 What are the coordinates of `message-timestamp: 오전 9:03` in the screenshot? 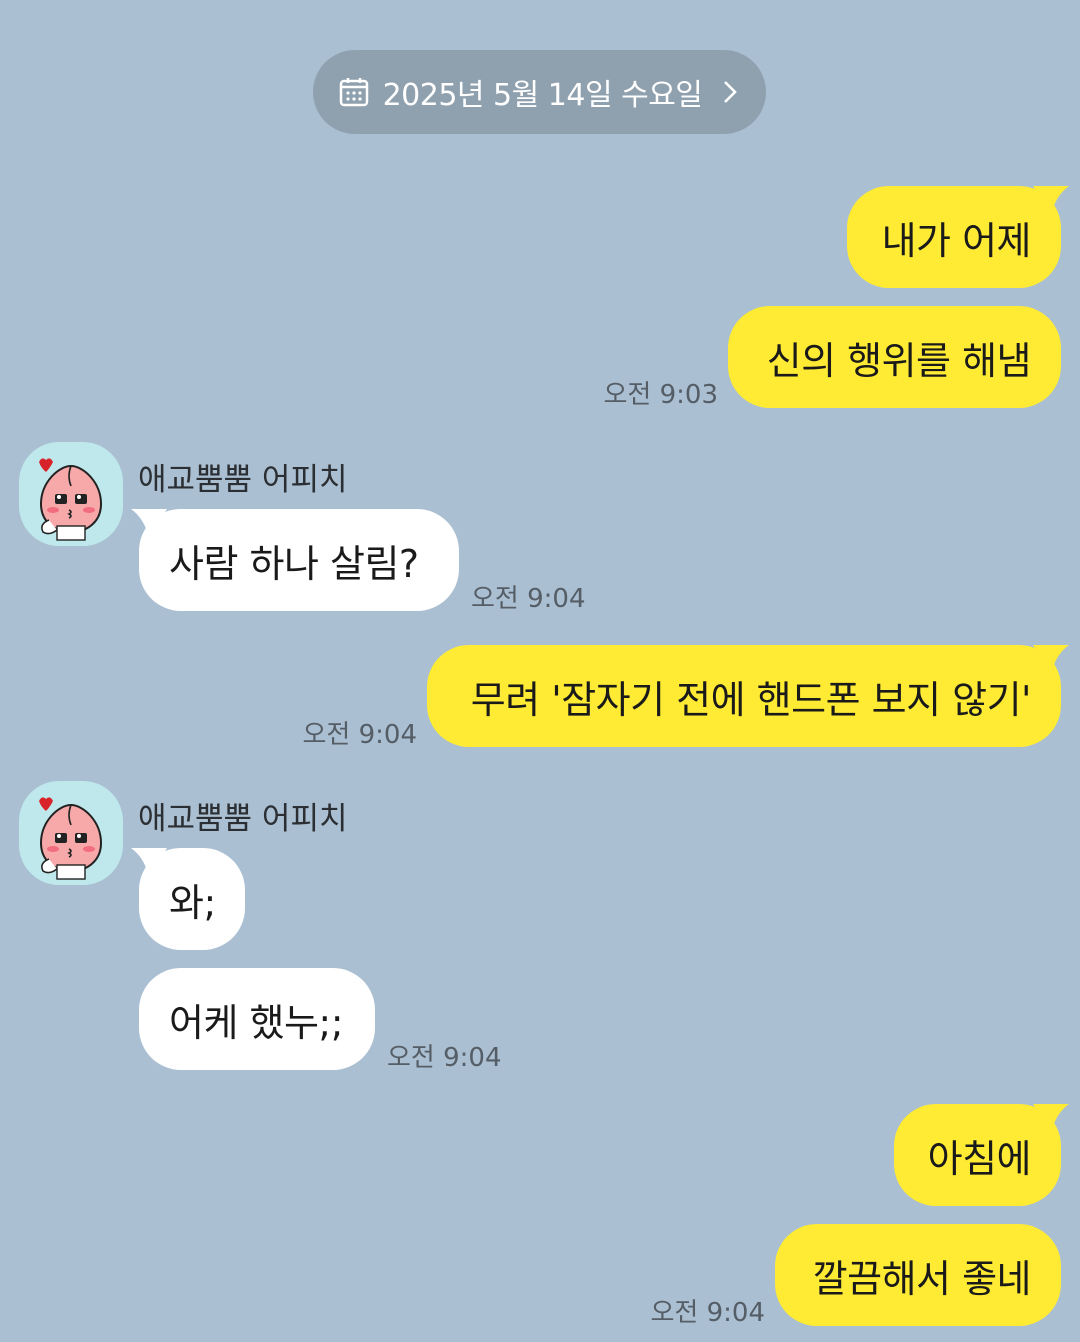 It's located at (661, 395).